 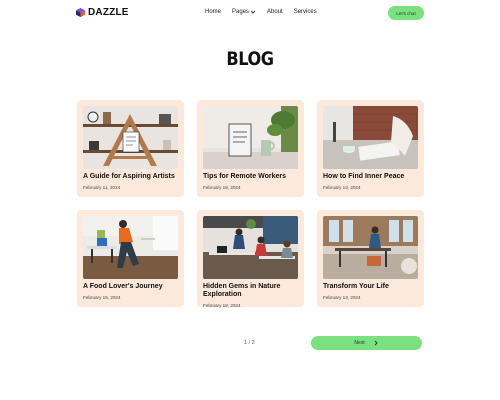 What do you see at coordinates (406, 13) in the screenshot?
I see `lets-chat-button: Let's chat` at bounding box center [406, 13].